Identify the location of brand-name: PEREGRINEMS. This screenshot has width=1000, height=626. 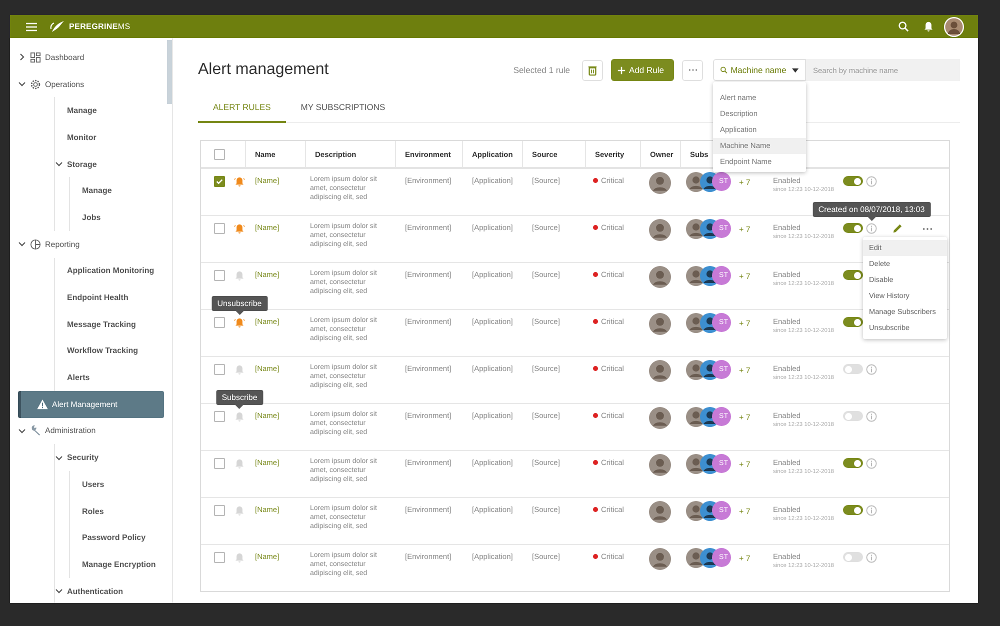
(99, 26).